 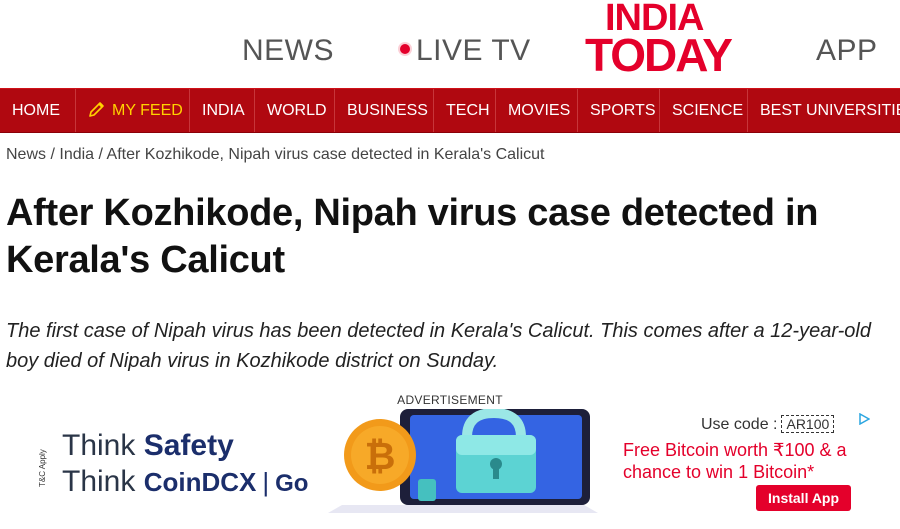 I want to click on nav-item-tech: TECH, so click(x=465, y=110).